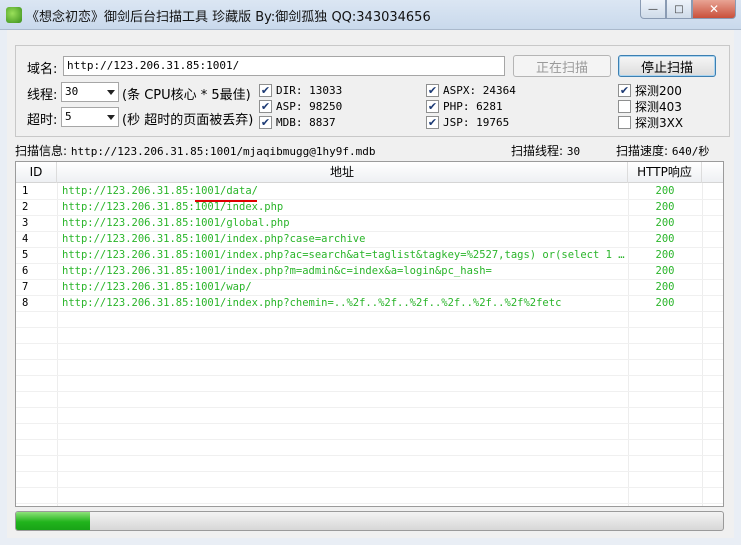  What do you see at coordinates (42, 69) in the screenshot?
I see `domain-label: 域名:` at bounding box center [42, 69].